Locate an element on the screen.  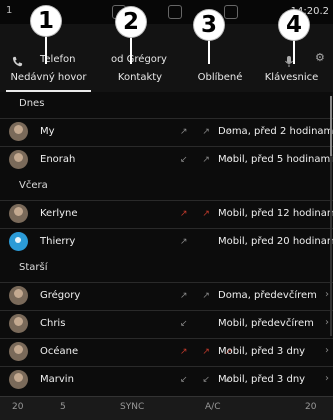
contact-name: My is located at coordinates (47, 131).